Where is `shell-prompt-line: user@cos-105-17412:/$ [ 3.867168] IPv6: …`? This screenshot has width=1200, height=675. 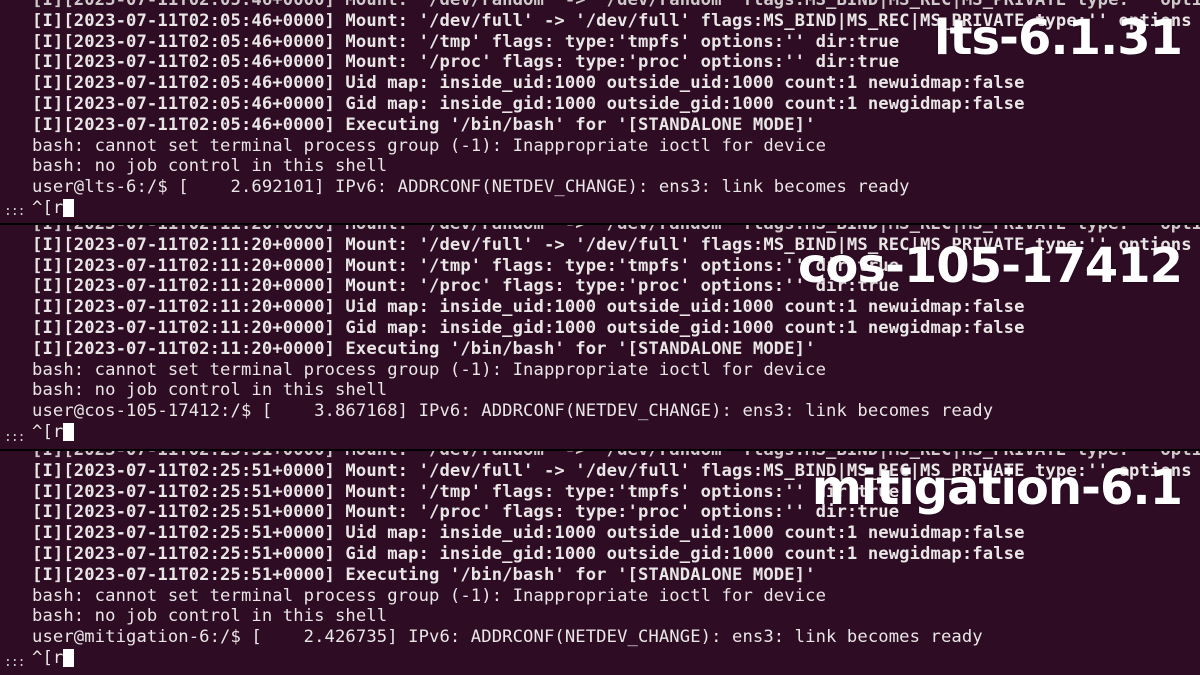
shell-prompt-line: user@cos-105-17412:/$ [ 3.867168] IPv6: … is located at coordinates (513, 411).